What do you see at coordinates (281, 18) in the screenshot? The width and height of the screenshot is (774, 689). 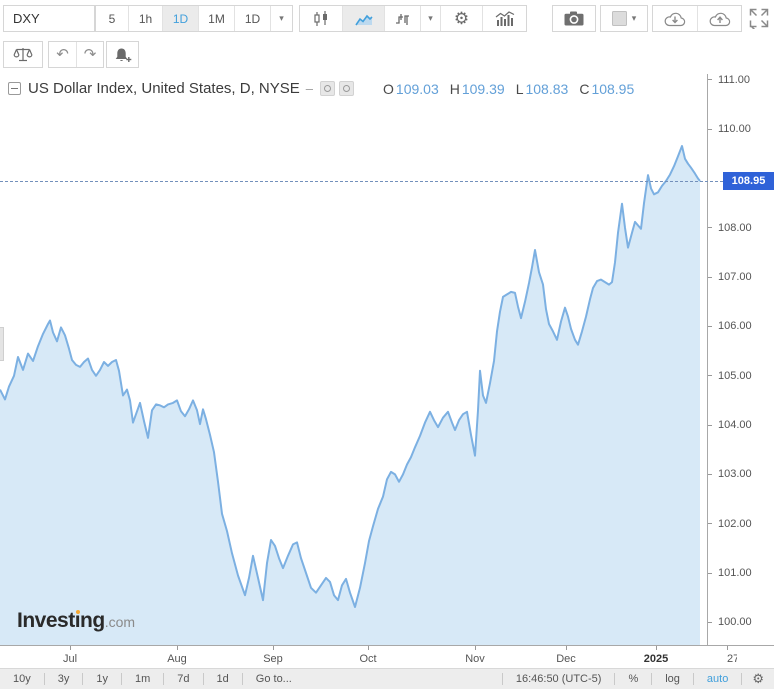 I see `interval-dropdown-caret: ▾` at bounding box center [281, 18].